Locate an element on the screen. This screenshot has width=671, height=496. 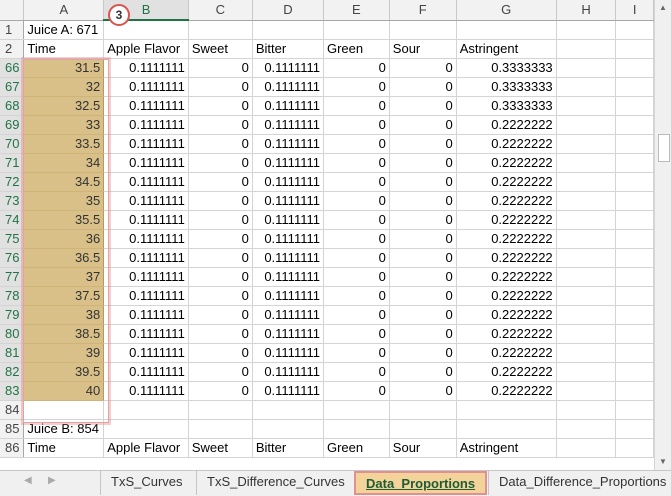
astringent-cell: 0.3333333 is located at coordinates (506, 106).